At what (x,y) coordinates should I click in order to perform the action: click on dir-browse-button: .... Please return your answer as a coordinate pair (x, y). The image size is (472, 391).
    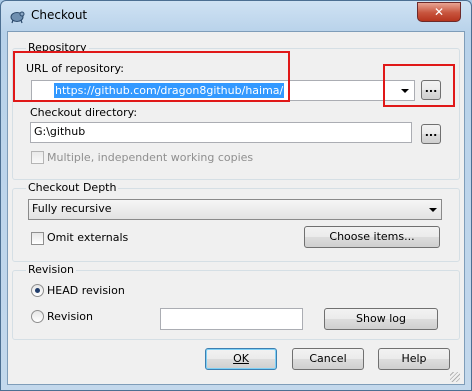
    Looking at the image, I should click on (431, 134).